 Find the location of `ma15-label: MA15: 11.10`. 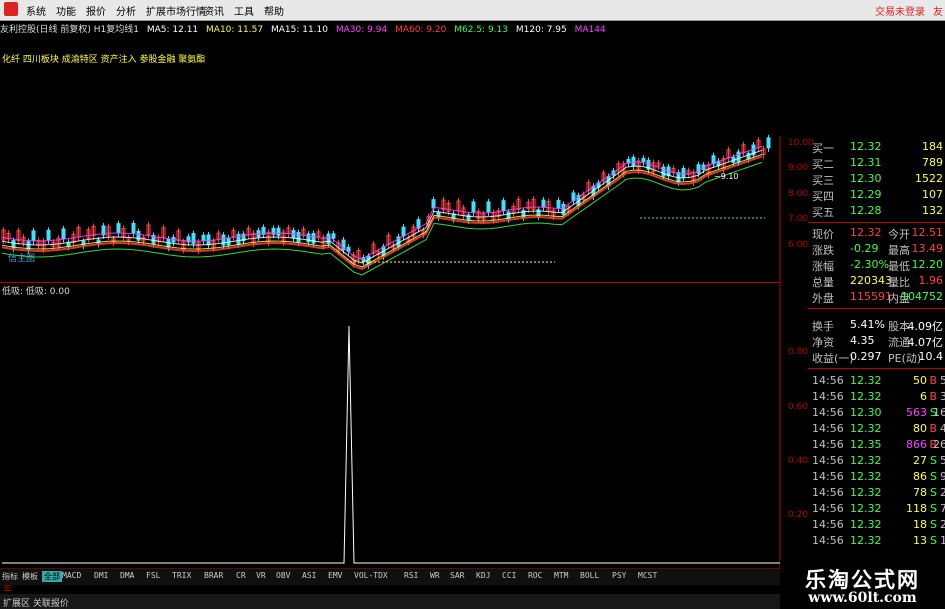

ma15-label: MA15: 11.10 is located at coordinates (299, 30).